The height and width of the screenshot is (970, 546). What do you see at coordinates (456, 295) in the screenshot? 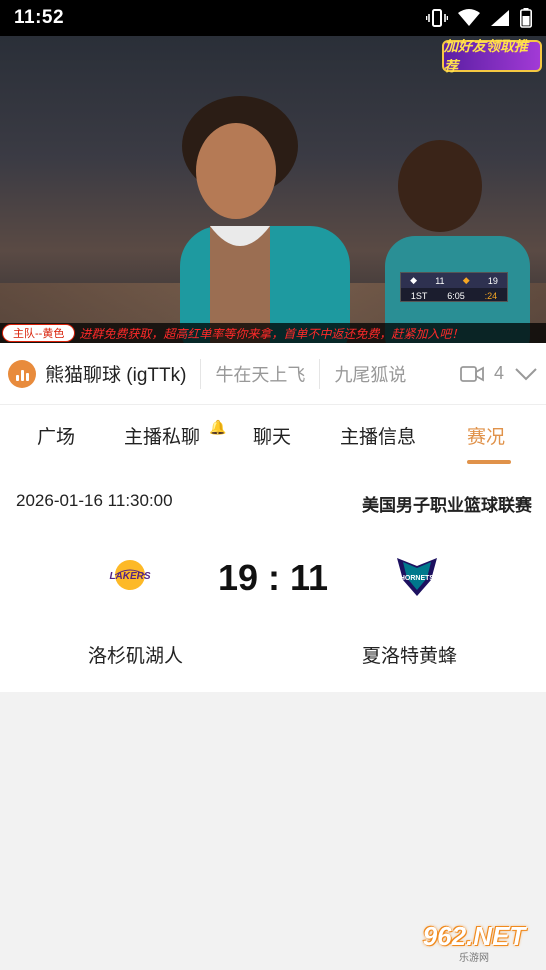
I see `scorebug-clock: 6:05` at bounding box center [456, 295].